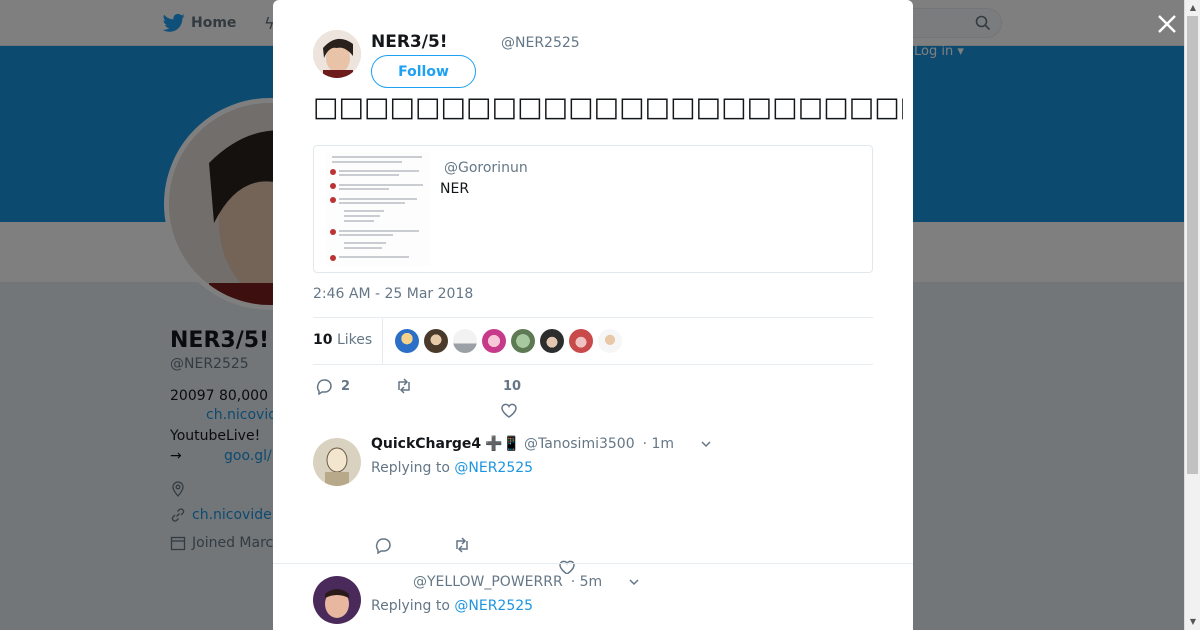  What do you see at coordinates (423, 71) in the screenshot?
I see `follow-button: Follow` at bounding box center [423, 71].